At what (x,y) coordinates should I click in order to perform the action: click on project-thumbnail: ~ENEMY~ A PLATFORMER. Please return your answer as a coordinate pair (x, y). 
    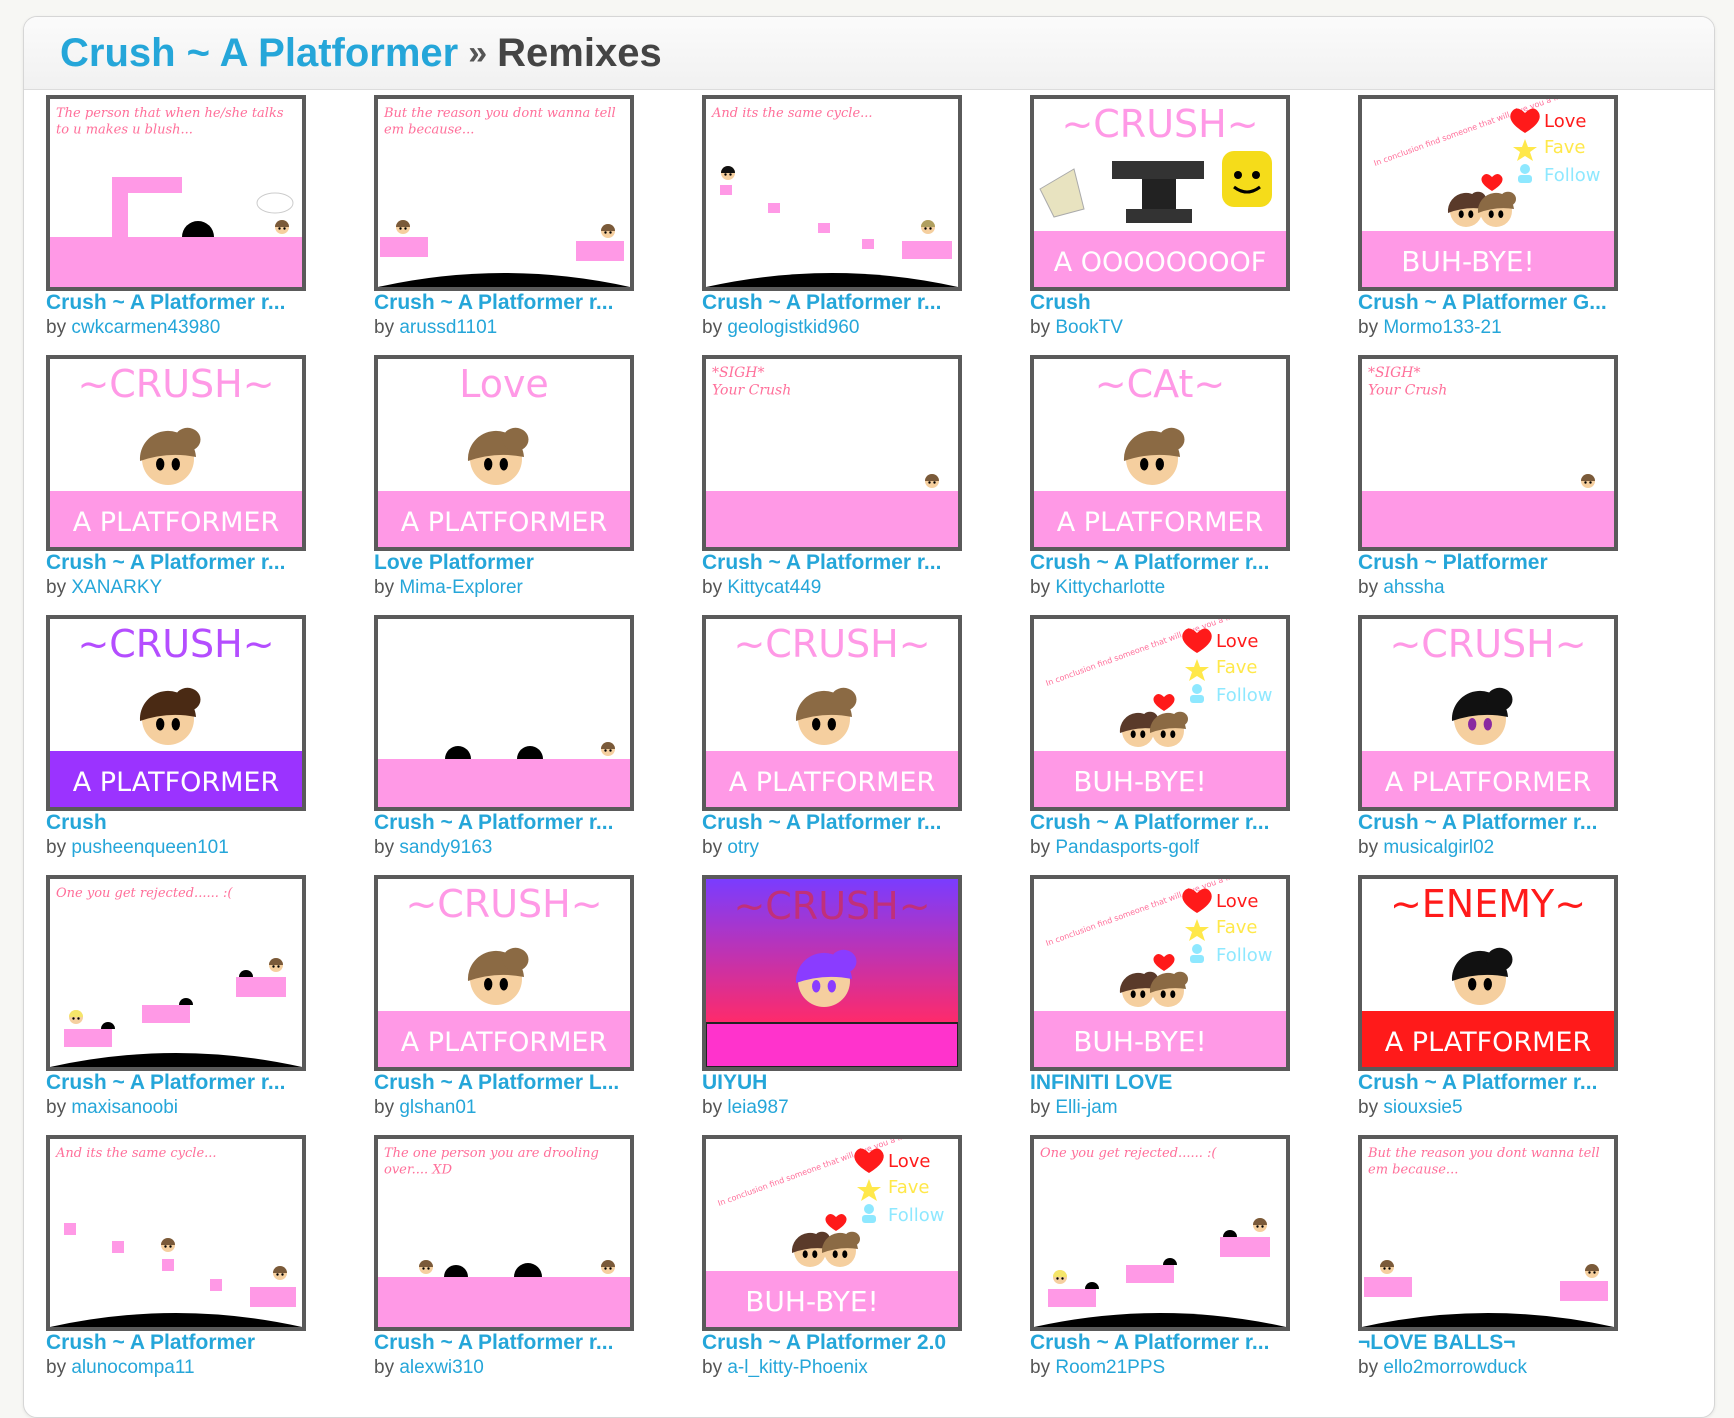
    Looking at the image, I should click on (1488, 973).